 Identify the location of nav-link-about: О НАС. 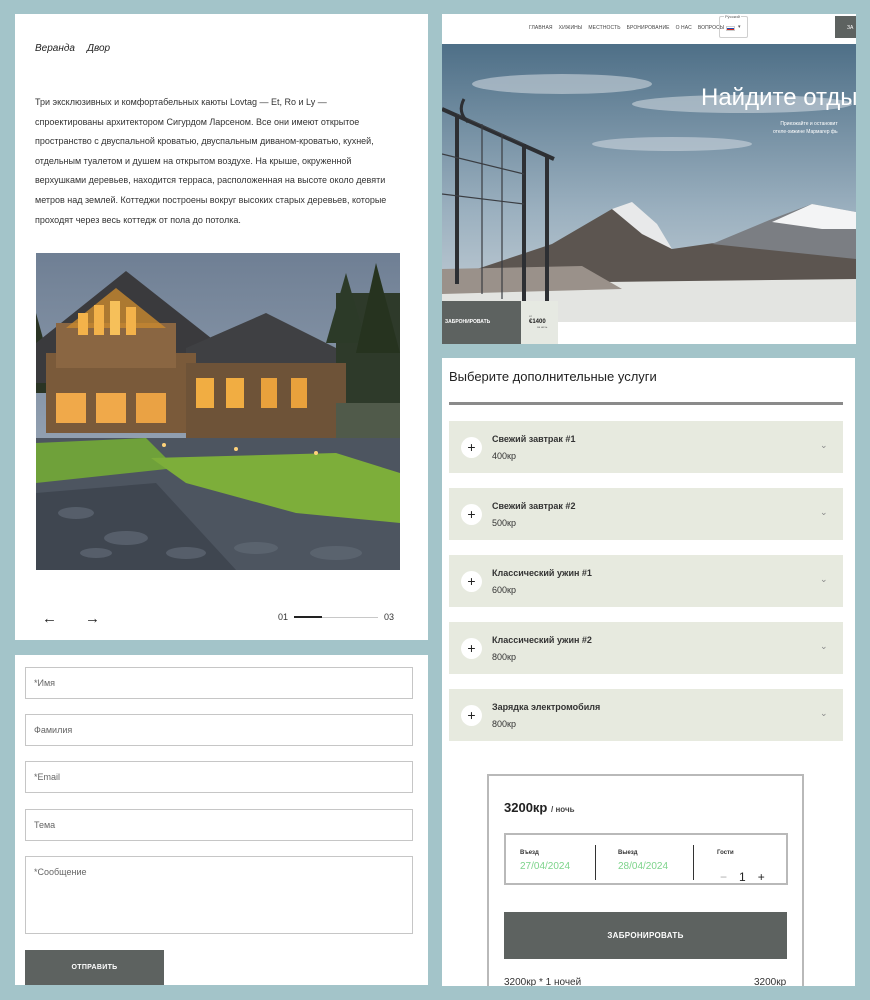
(684, 28).